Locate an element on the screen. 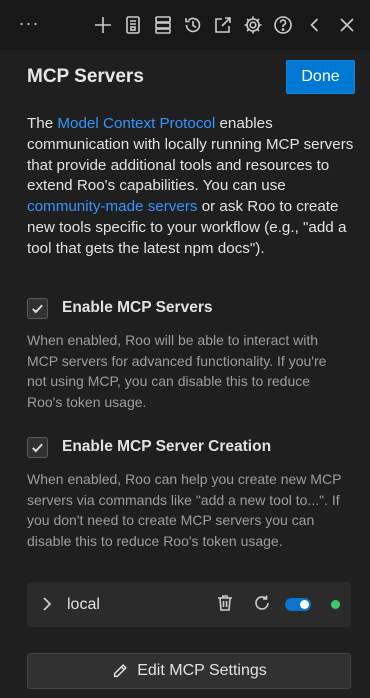 The width and height of the screenshot is (370, 698). pencil-icon is located at coordinates (121, 671).